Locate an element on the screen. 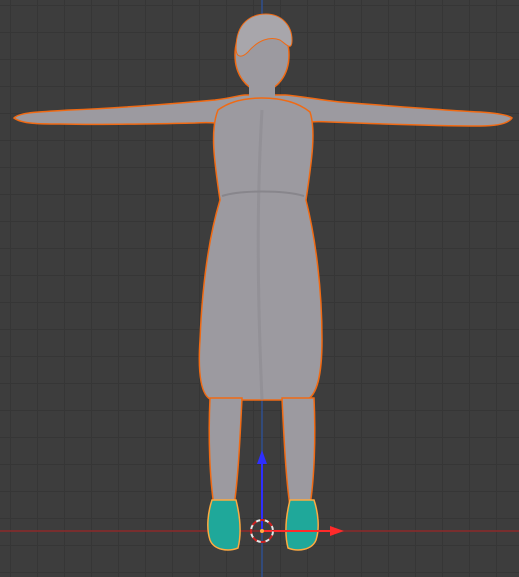 This screenshot has width=519, height=577. left-leg-mesh is located at coordinates (225, 452).